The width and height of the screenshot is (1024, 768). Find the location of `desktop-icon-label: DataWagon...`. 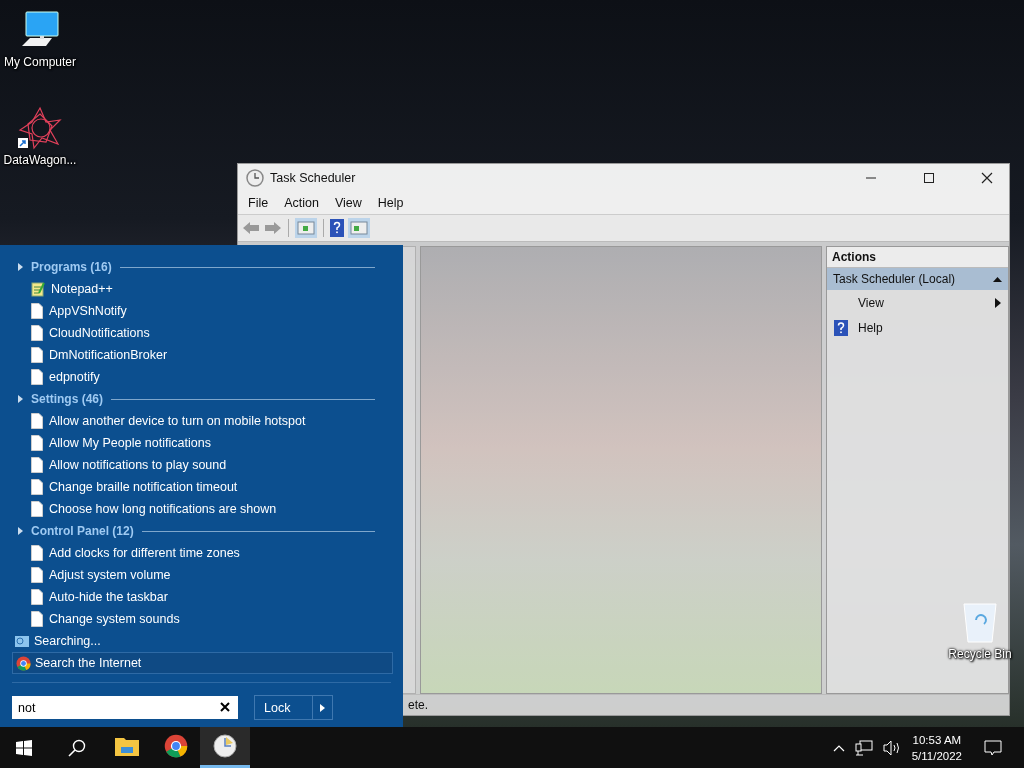

desktop-icon-label: DataWagon... is located at coordinates (40, 160).